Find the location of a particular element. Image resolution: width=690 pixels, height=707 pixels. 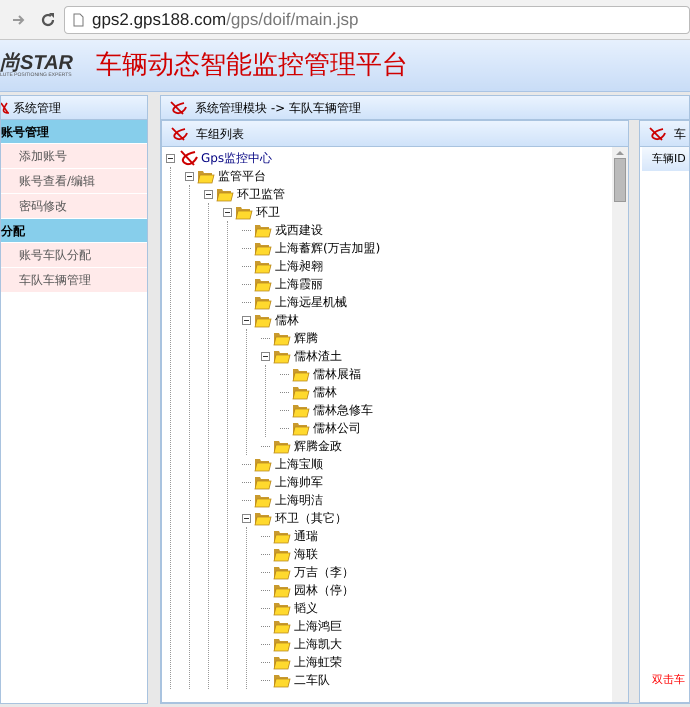

tree-node: 戎西建设 is located at coordinates (299, 230).